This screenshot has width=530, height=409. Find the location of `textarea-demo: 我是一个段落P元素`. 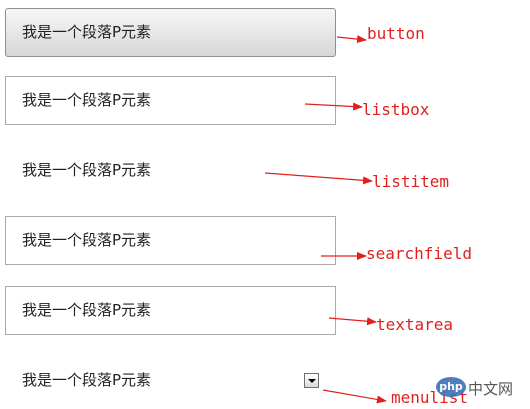

textarea-demo: 我是一个段落P元素 is located at coordinates (170, 310).